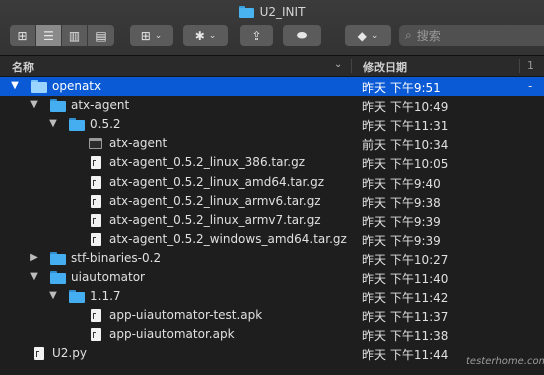 The image size is (544, 375). I want to click on search-input, so click(464, 35).